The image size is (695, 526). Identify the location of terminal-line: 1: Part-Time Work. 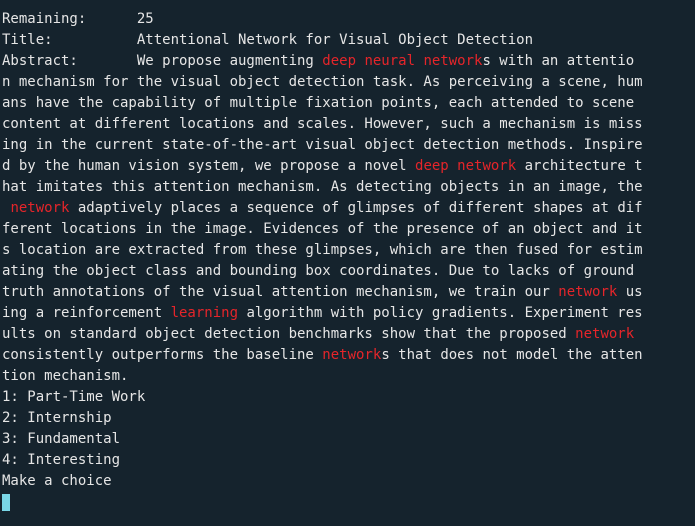
(347, 397).